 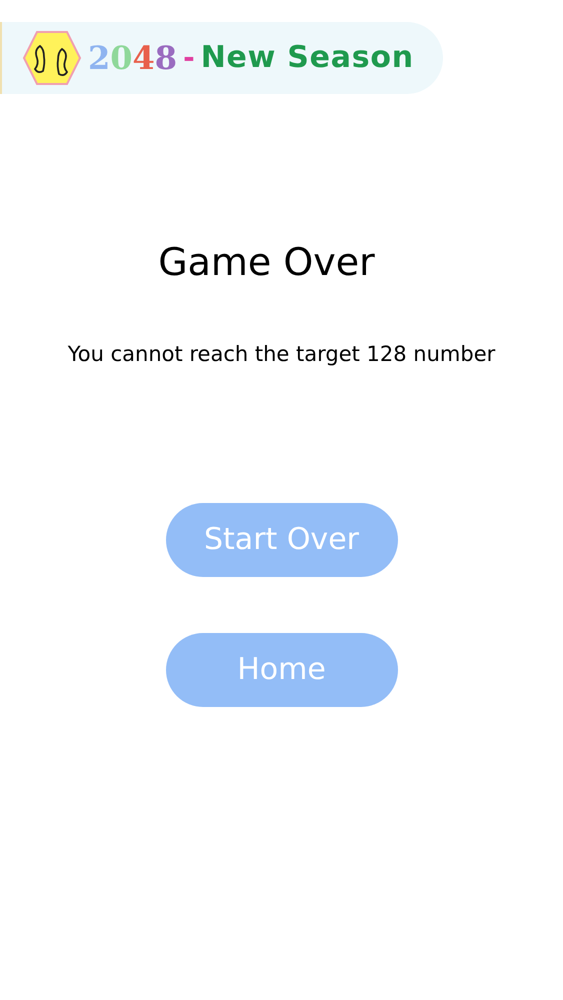 What do you see at coordinates (133, 58) in the screenshot?
I see `logo-number: 2048` at bounding box center [133, 58].